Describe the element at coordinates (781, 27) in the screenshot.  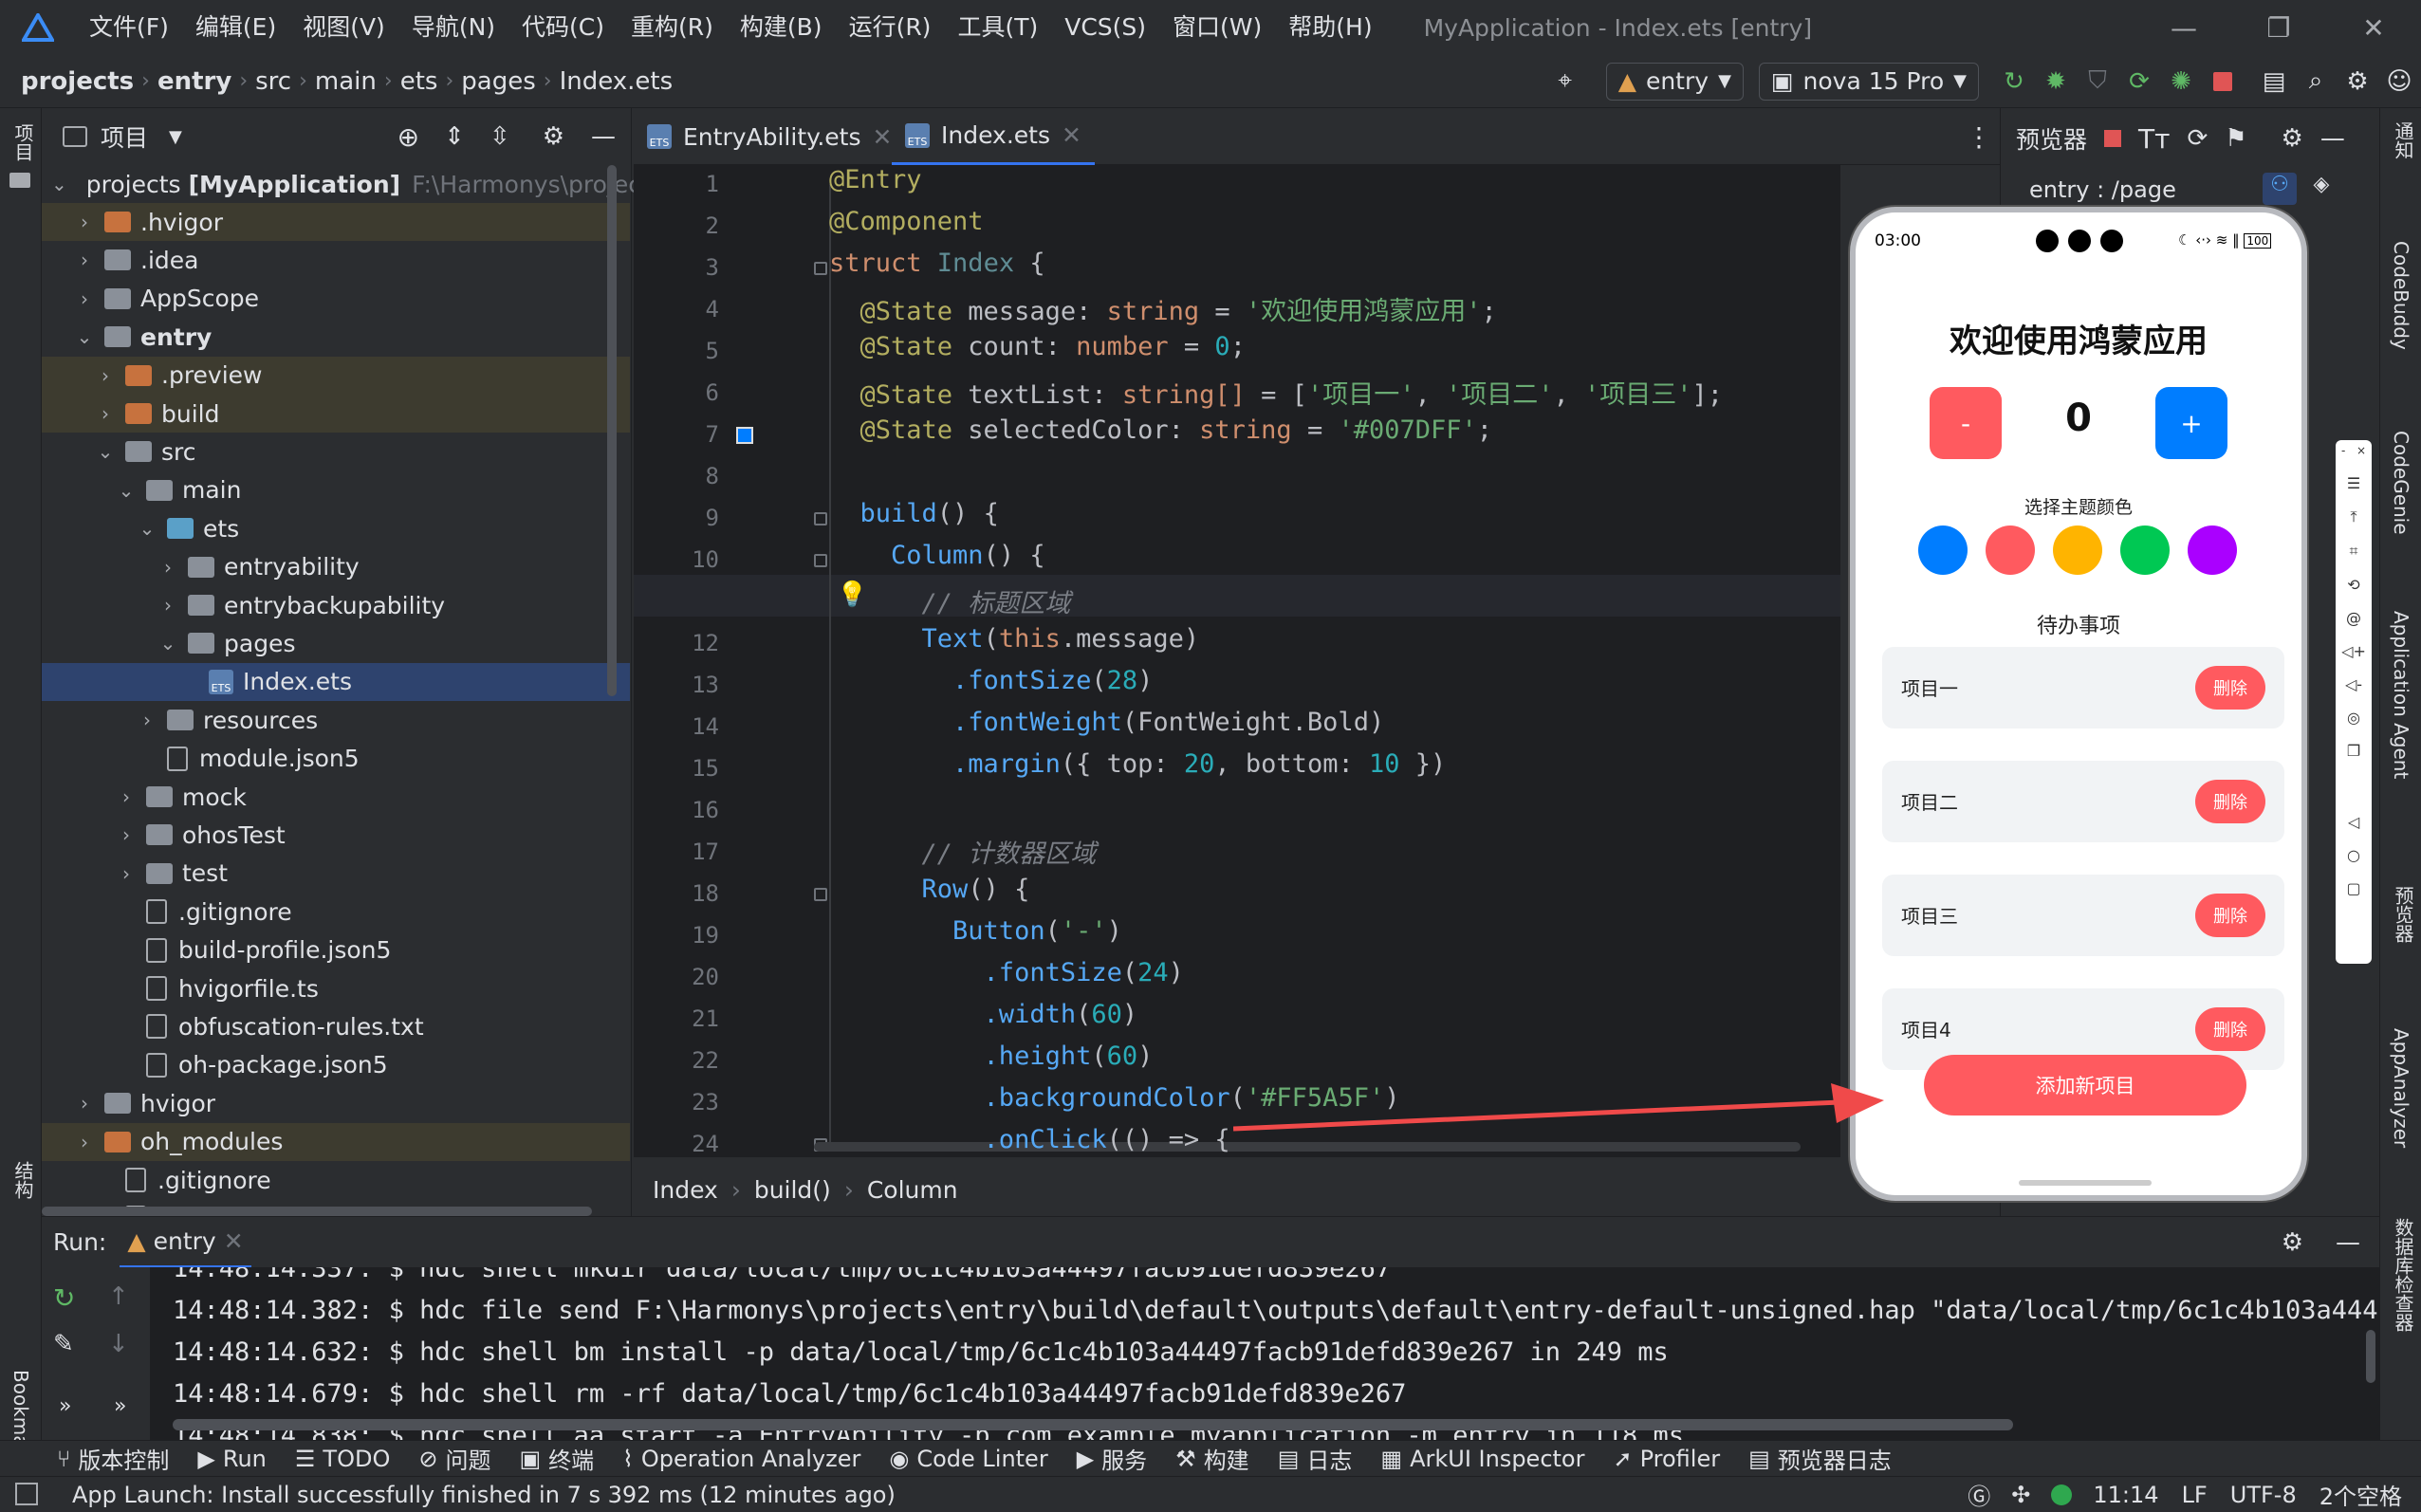
I see `menu-item: 构建(B)` at that location.